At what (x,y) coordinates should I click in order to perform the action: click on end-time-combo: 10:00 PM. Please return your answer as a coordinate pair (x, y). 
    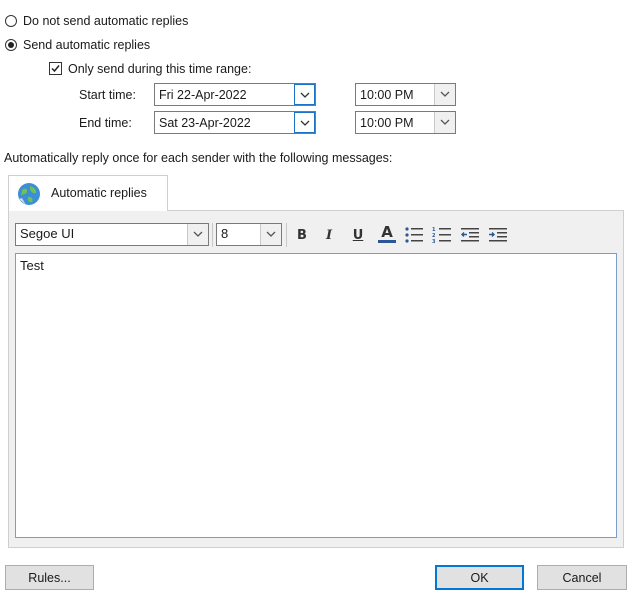
    Looking at the image, I should click on (405, 122).